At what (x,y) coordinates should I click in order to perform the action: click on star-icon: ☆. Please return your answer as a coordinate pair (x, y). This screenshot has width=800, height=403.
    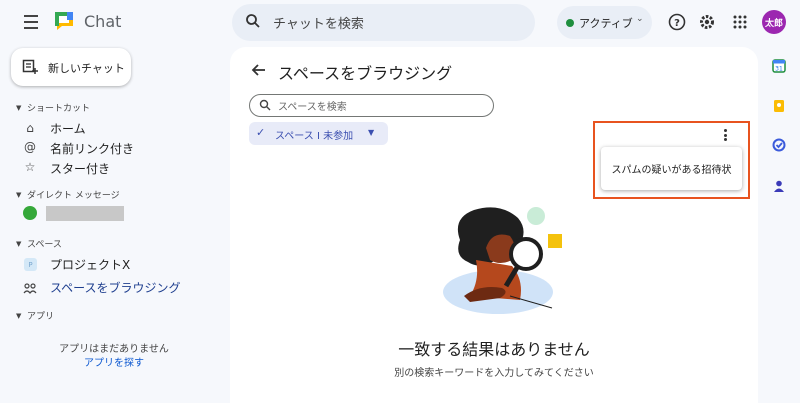
    Looking at the image, I should click on (30, 167).